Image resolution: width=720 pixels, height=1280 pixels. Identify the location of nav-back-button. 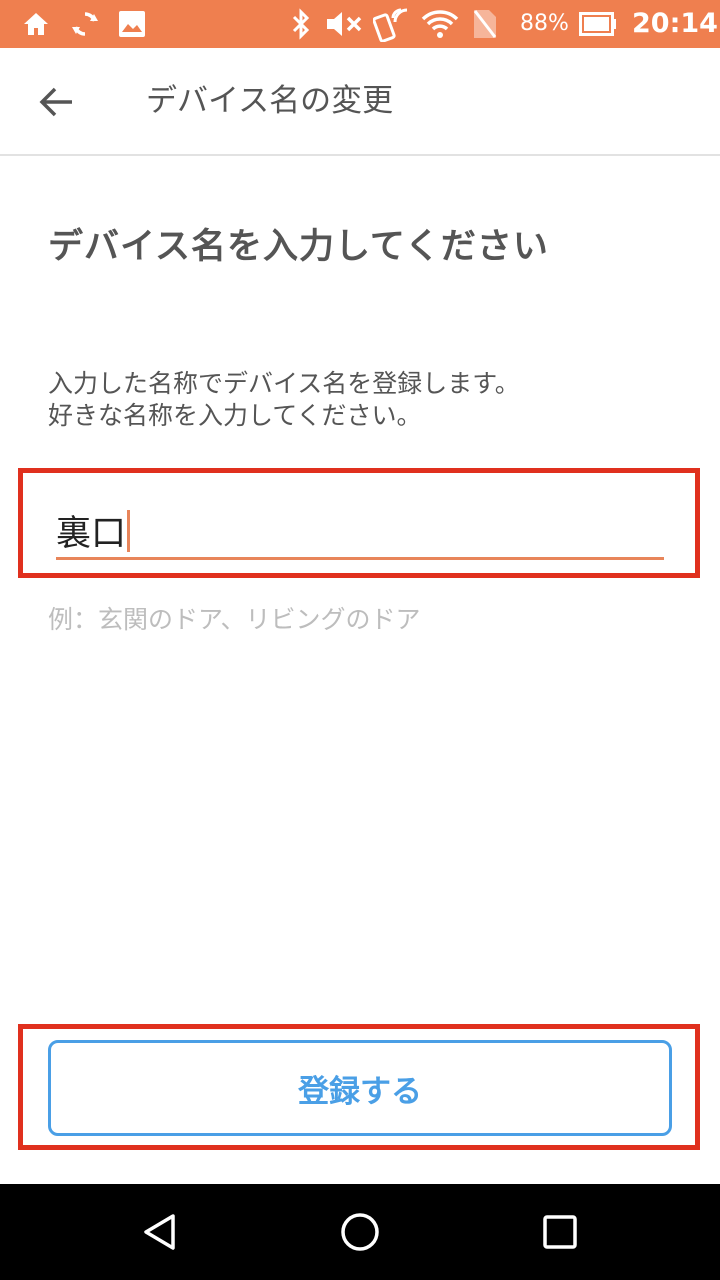
(160, 1232).